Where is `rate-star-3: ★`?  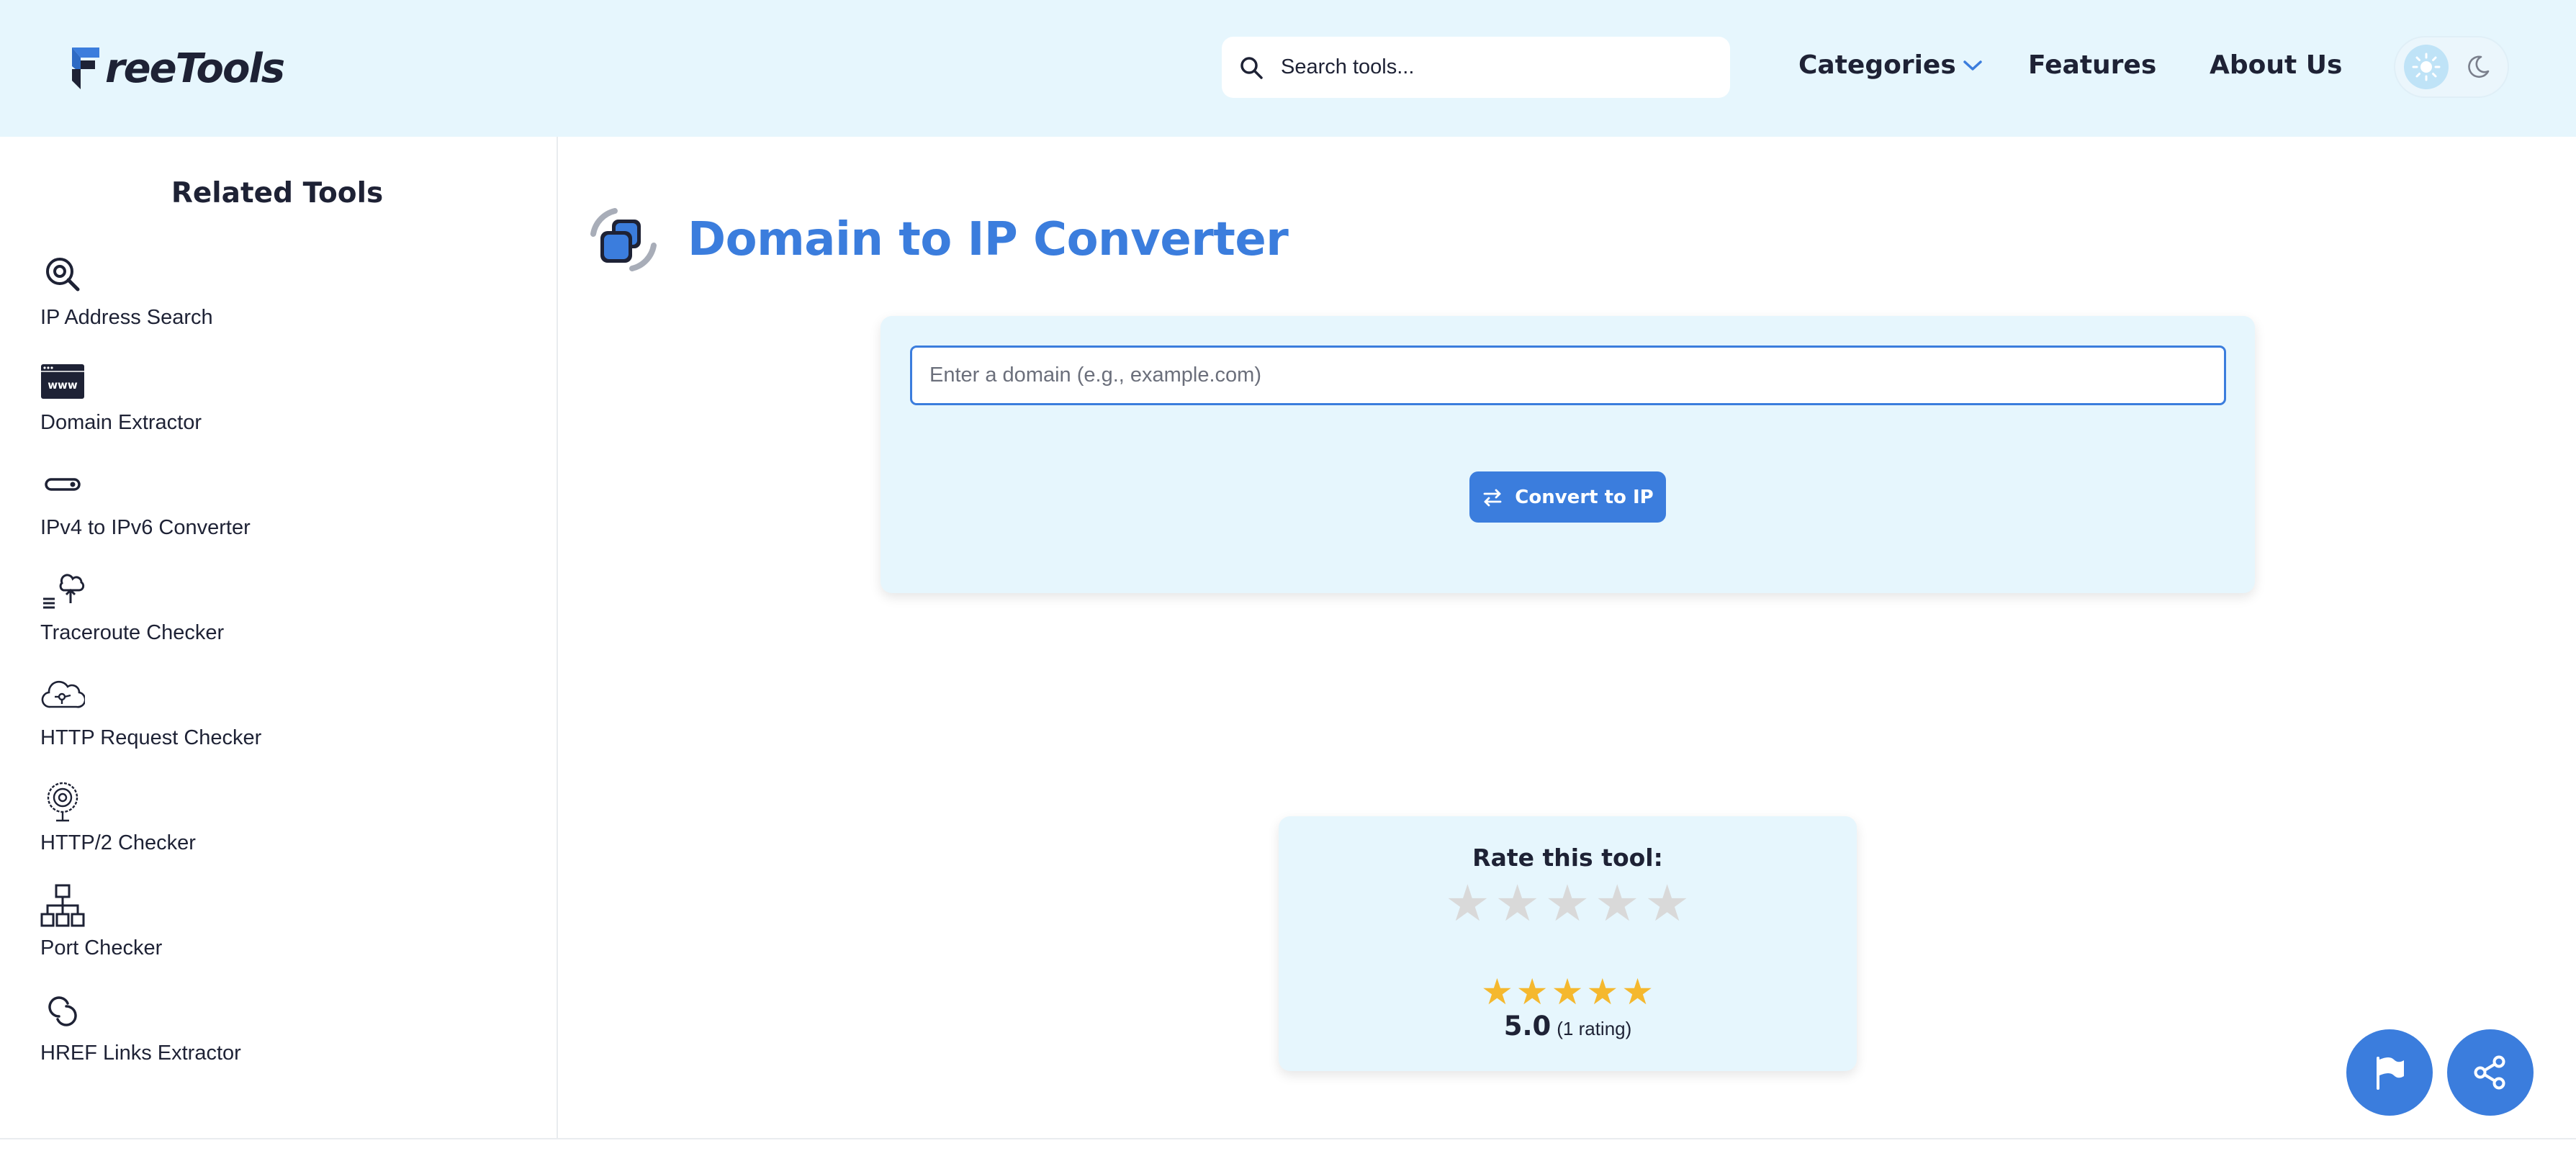 rate-star-3: ★ is located at coordinates (1567, 903).